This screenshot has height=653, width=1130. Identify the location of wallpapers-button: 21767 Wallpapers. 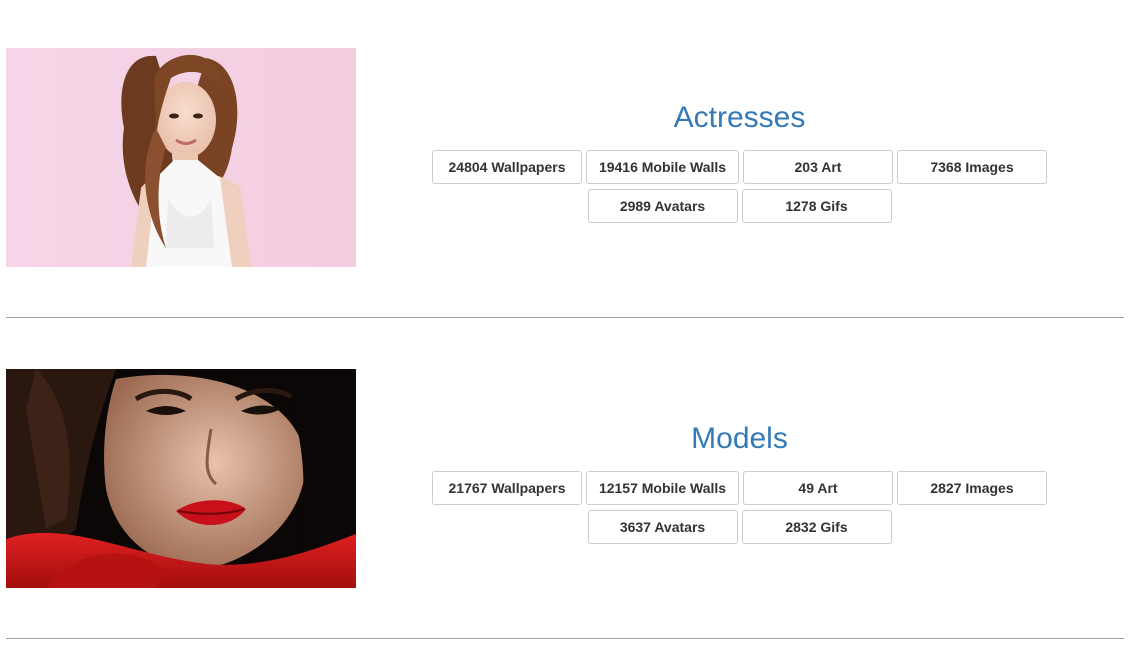
(507, 488).